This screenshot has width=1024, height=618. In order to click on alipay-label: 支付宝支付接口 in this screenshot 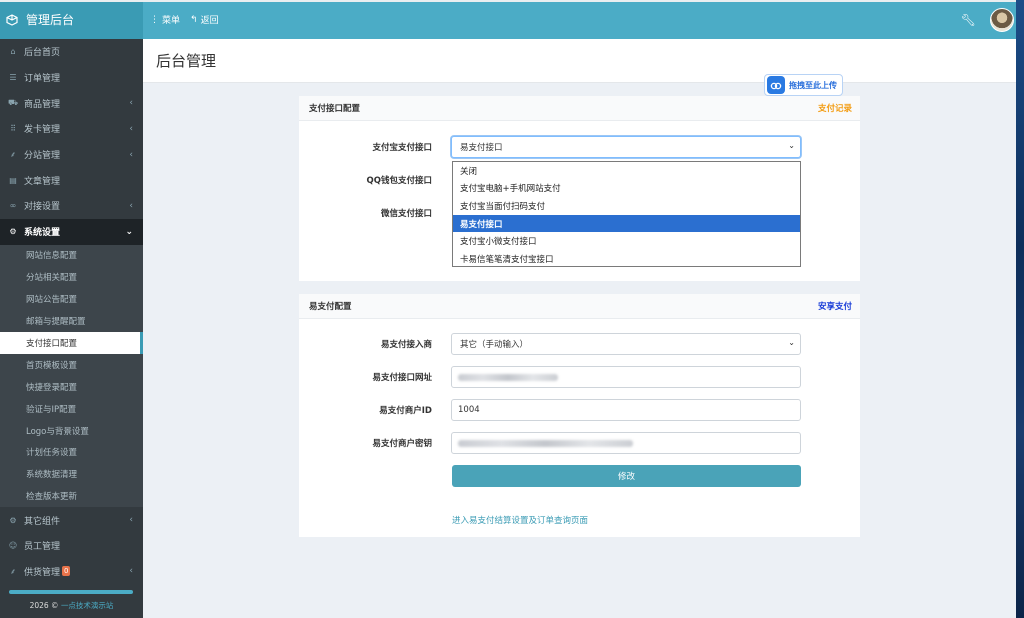, I will do `click(402, 148)`.